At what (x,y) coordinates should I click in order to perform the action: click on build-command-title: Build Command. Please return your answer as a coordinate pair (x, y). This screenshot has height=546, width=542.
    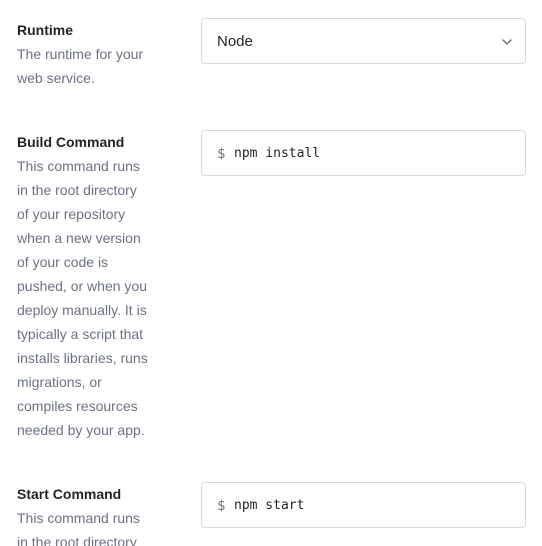
    Looking at the image, I should click on (71, 142).